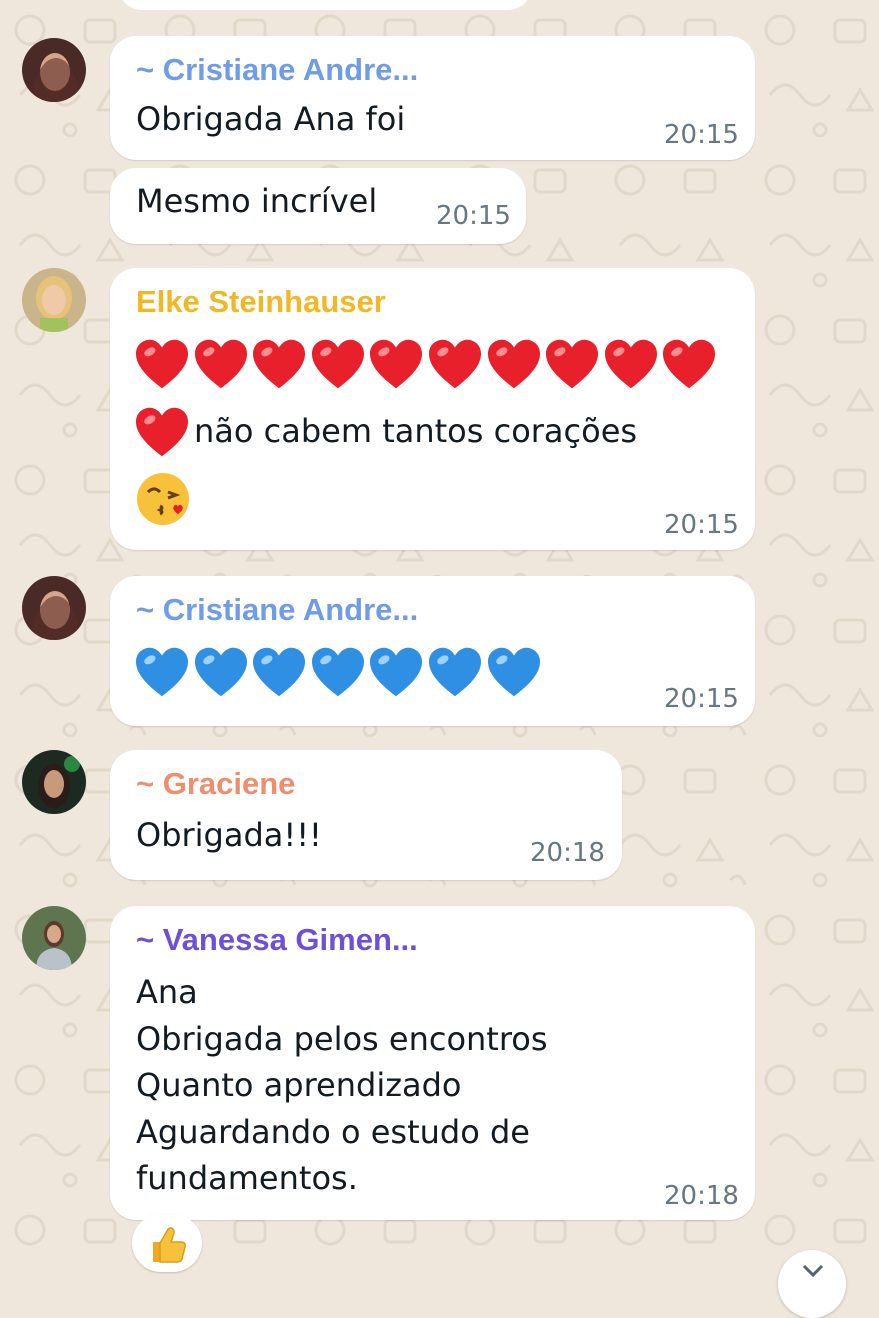 Image resolution: width=879 pixels, height=1318 pixels. Describe the element at coordinates (333, 1132) in the screenshot. I see `message-line: Aguardando o estudo de` at that location.